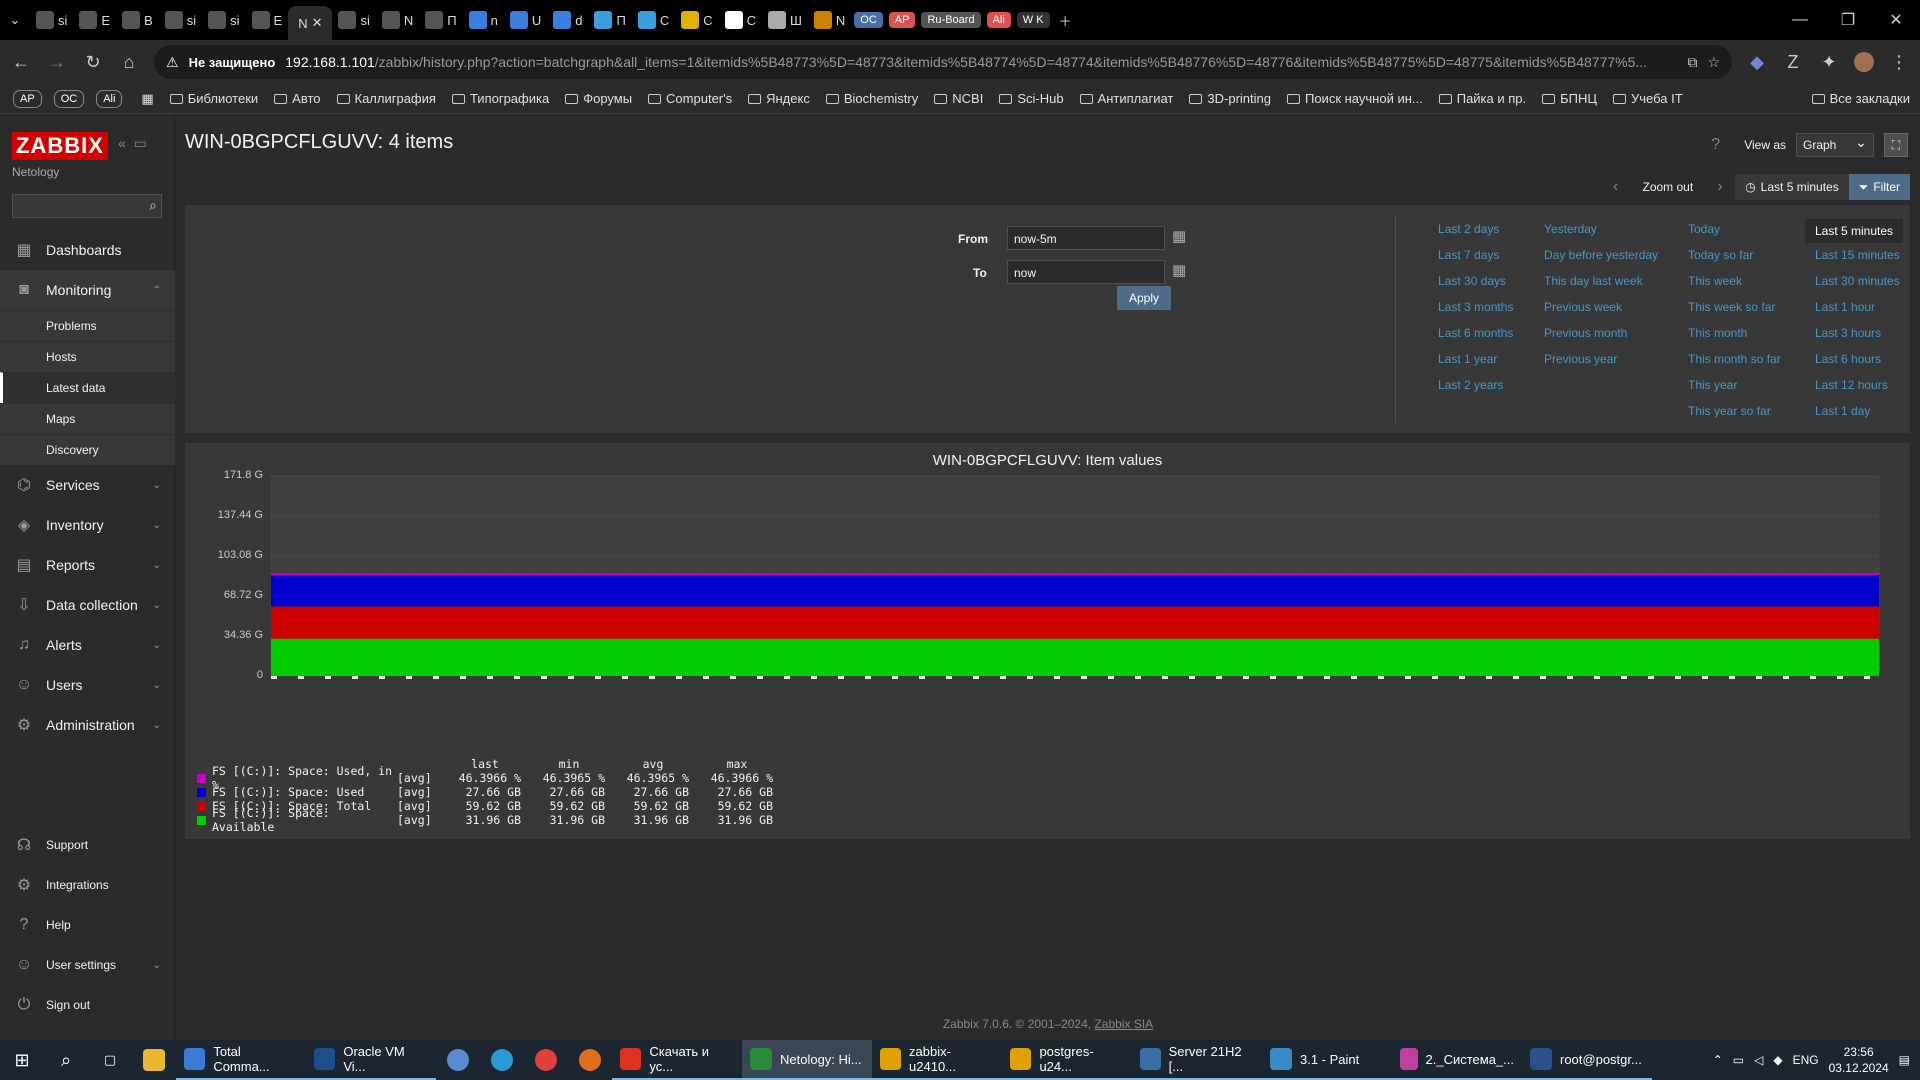  What do you see at coordinates (1475, 388) in the screenshot?
I see `quick-range-link: Last 2 years` at bounding box center [1475, 388].